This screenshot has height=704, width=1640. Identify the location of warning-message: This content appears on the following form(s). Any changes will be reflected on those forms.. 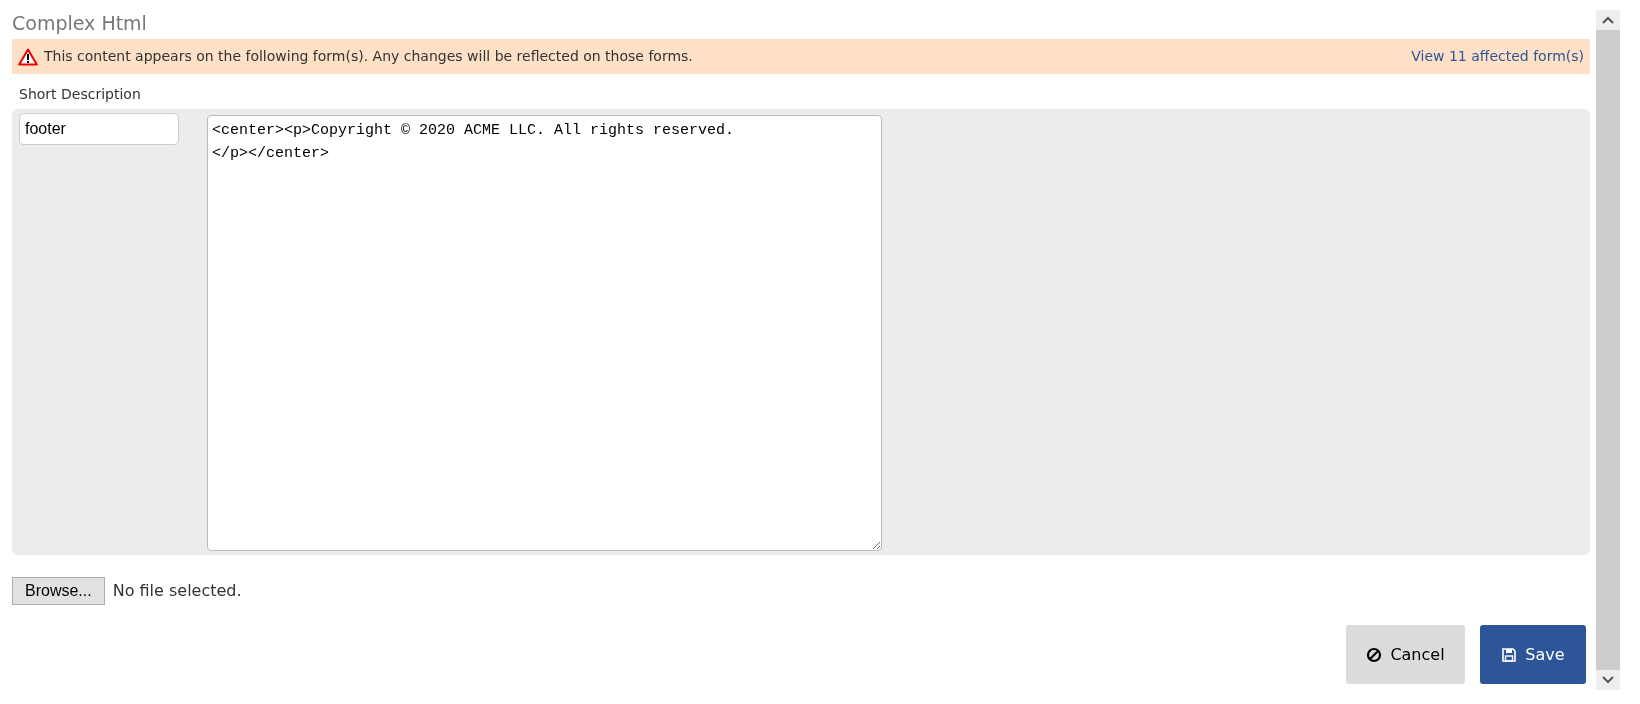
(368, 56).